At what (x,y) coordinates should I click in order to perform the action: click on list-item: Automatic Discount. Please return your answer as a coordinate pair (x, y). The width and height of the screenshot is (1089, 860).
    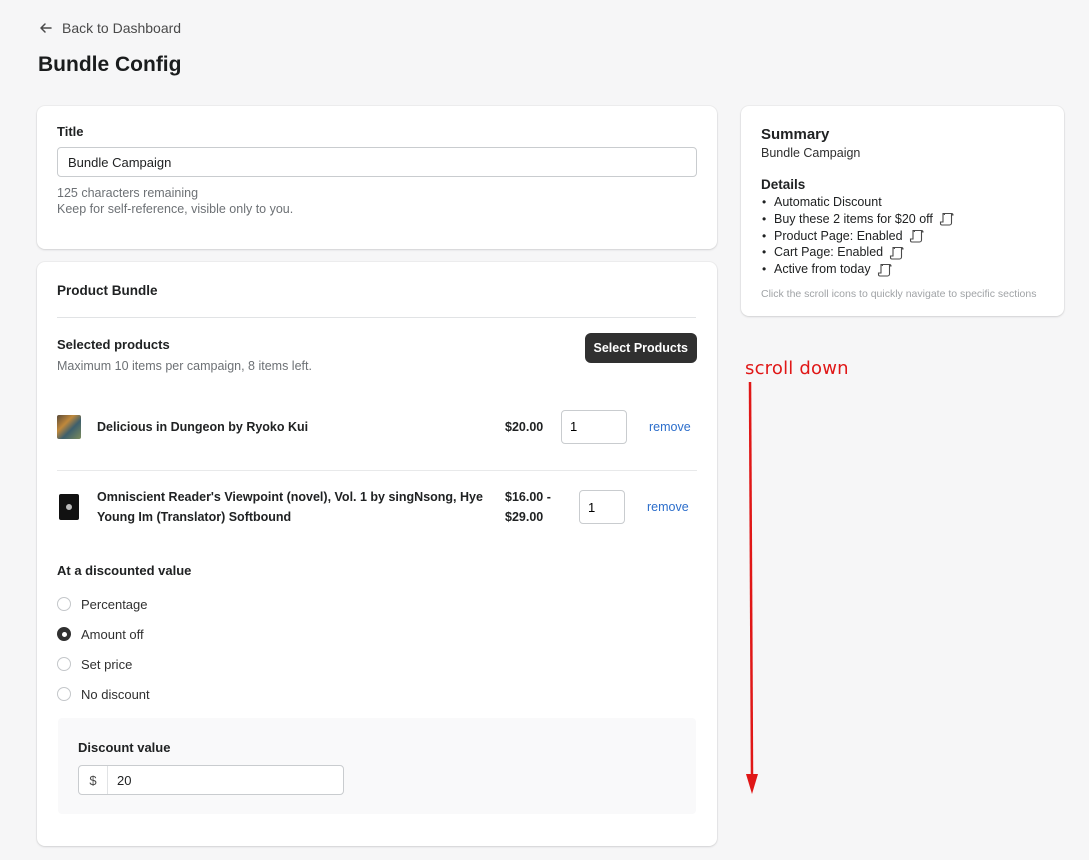
    Looking at the image, I should click on (903, 202).